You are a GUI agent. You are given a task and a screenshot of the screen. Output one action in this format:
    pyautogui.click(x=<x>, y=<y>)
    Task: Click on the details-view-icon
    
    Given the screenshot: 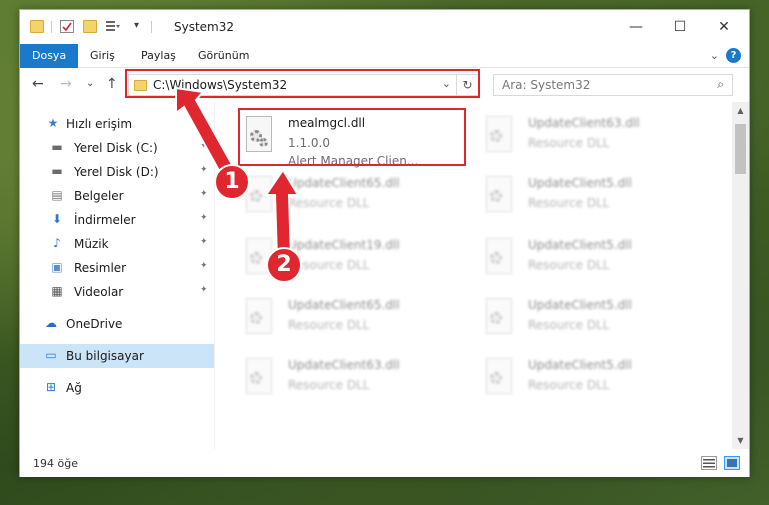 What is the action you would take?
    pyautogui.click(x=709, y=463)
    